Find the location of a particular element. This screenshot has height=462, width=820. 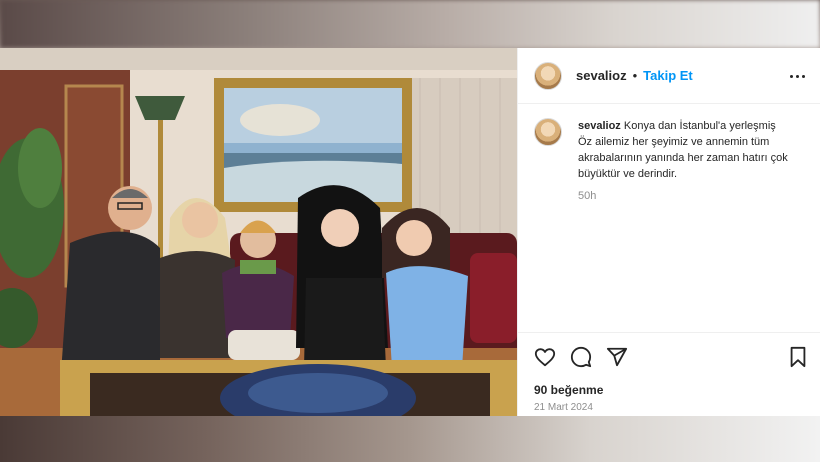

share-icon is located at coordinates (617, 357).